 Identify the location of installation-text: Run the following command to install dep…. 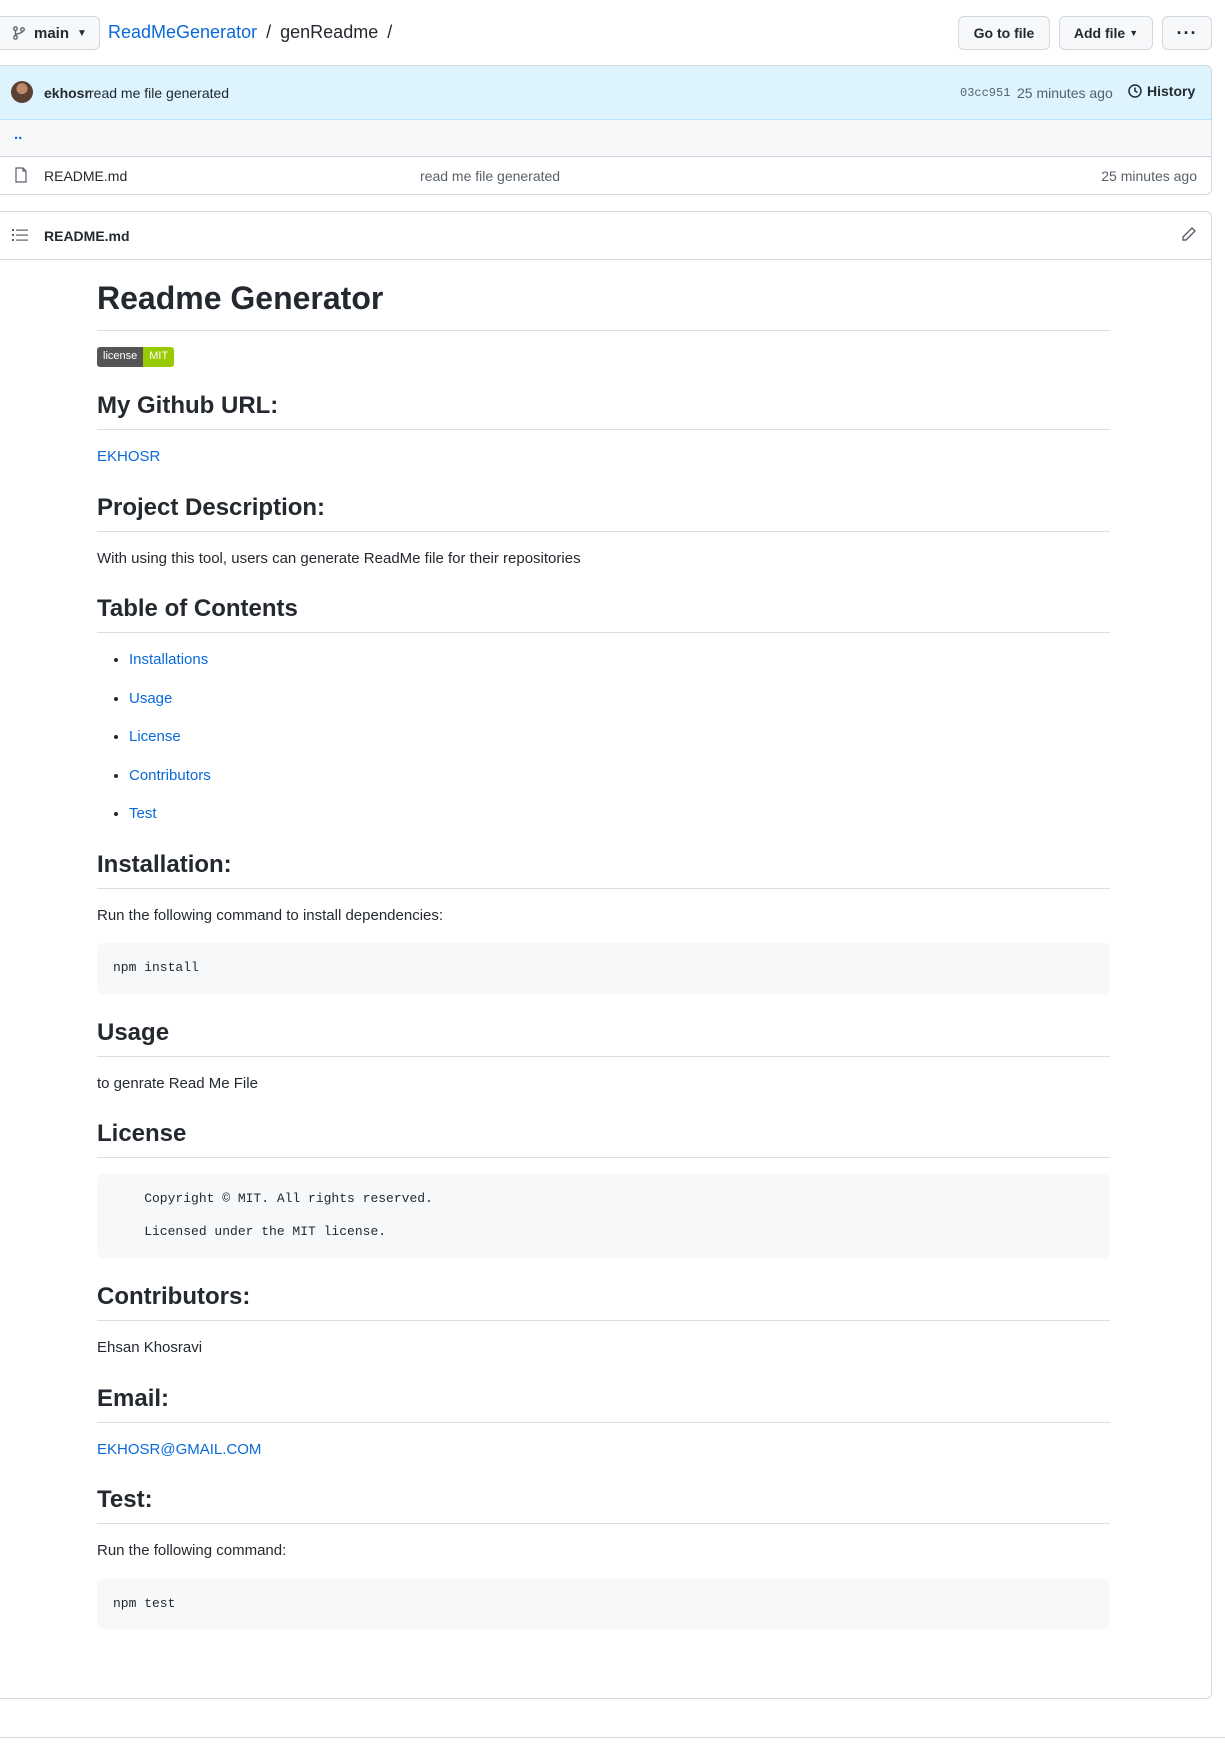
(270, 915).